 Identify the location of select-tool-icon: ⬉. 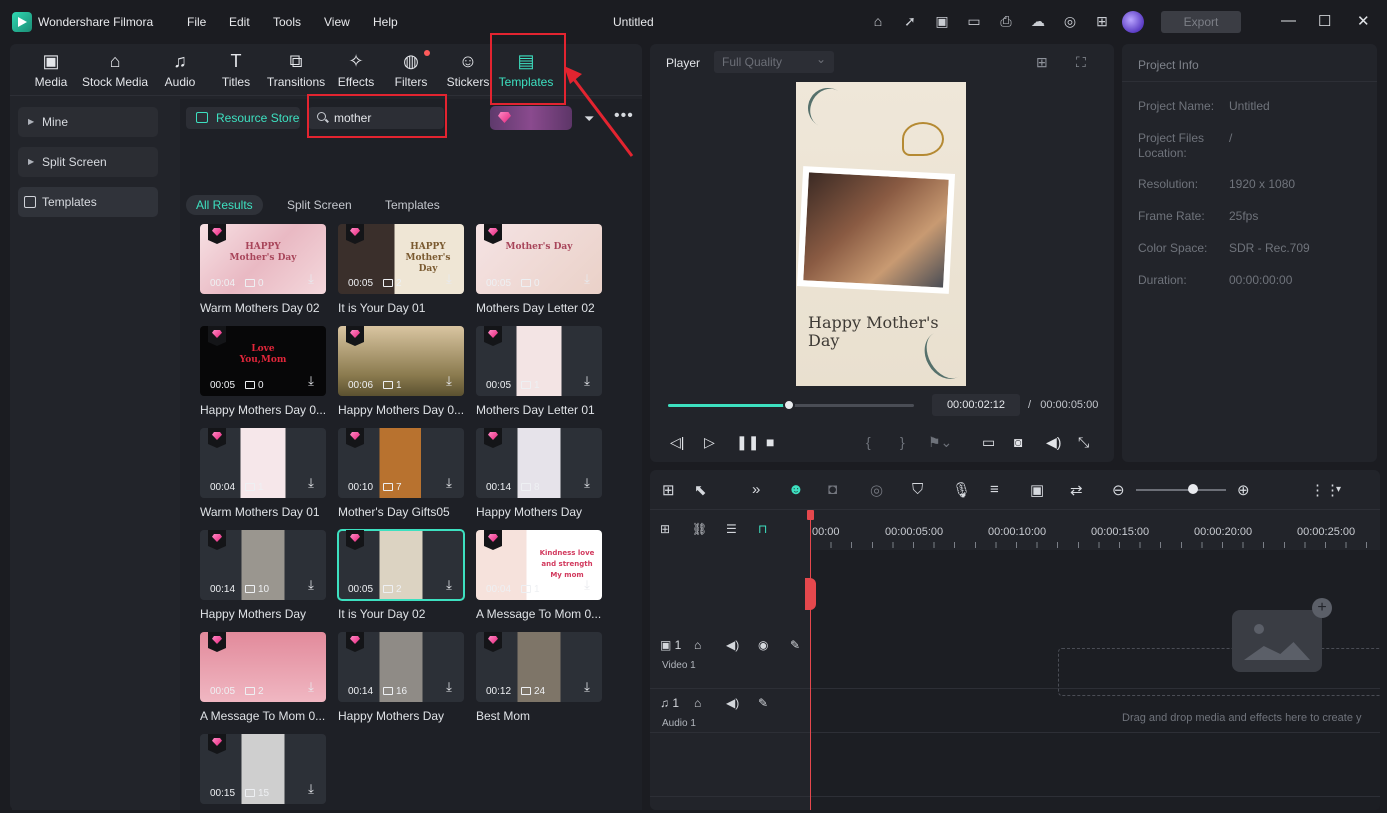
(700, 490).